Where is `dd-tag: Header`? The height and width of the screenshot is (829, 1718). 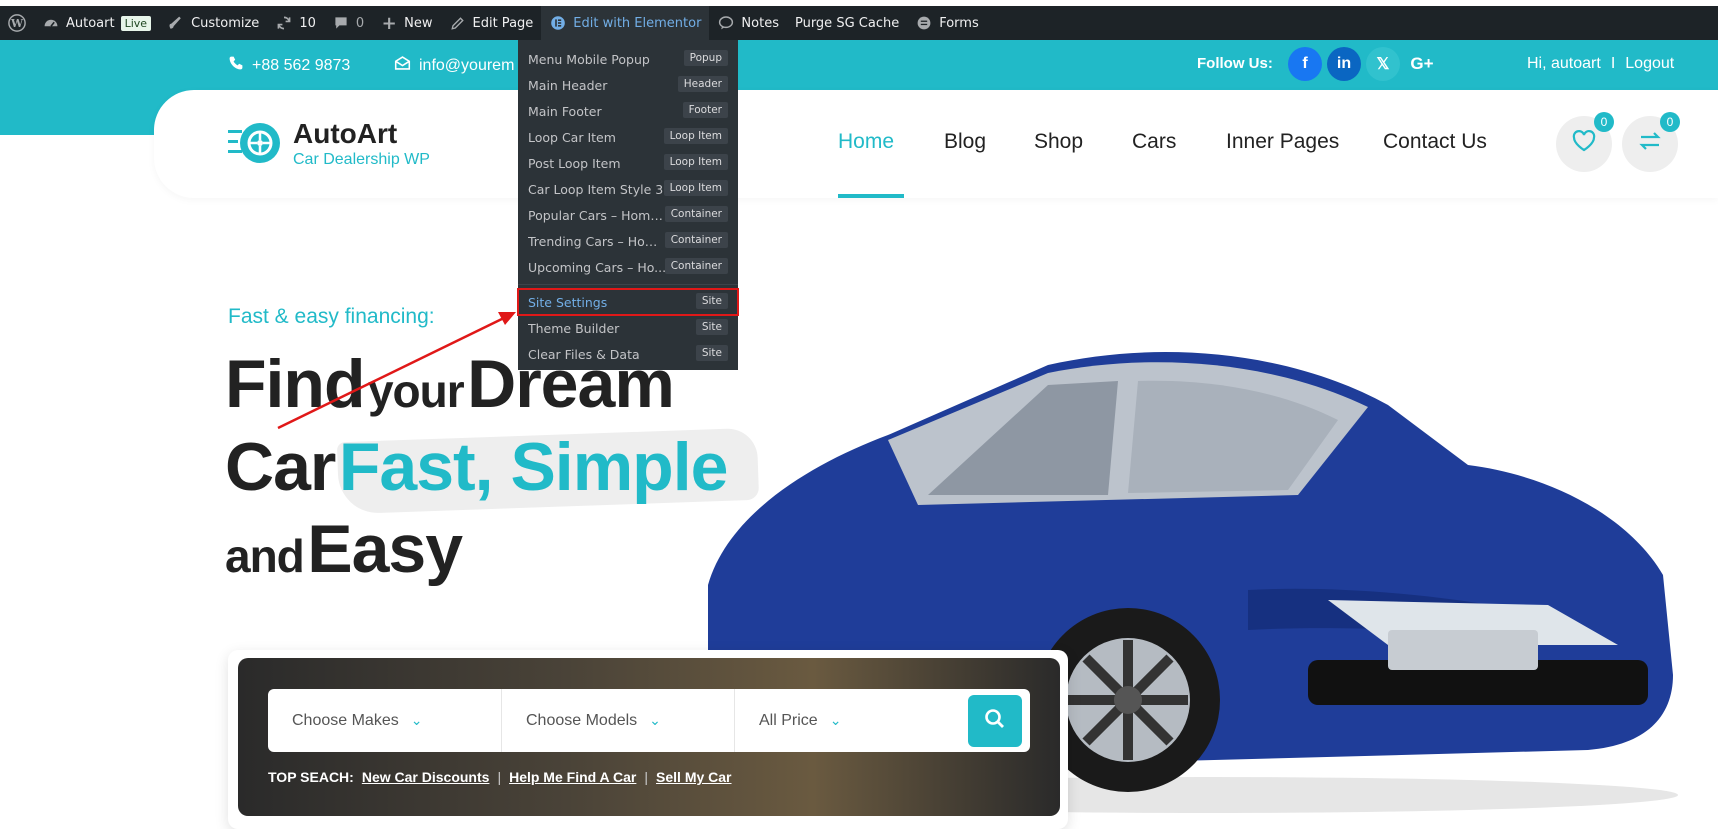 dd-tag: Header is located at coordinates (702, 84).